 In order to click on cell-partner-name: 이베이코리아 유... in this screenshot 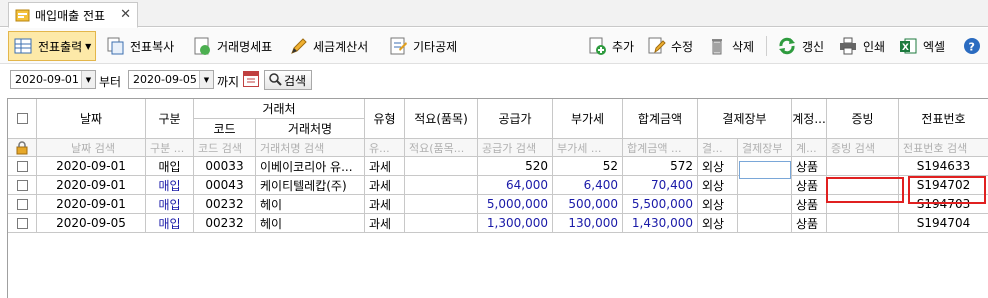, I will do `click(310, 166)`.